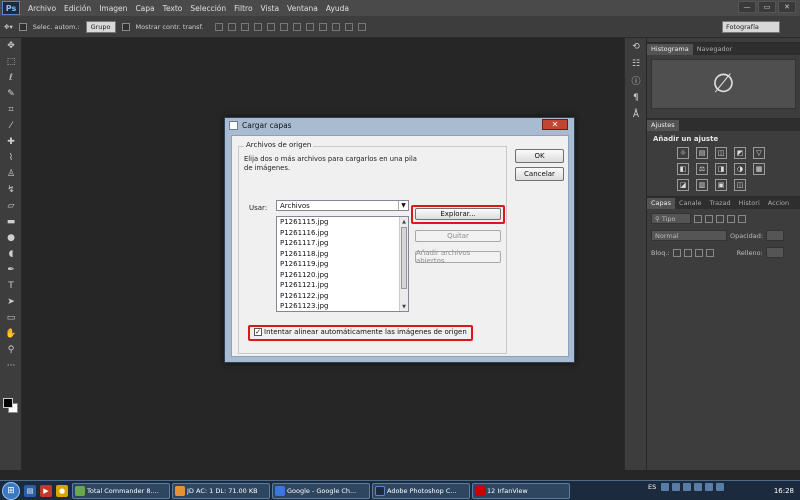 The height and width of the screenshot is (500, 800). Describe the element at coordinates (362, 26) in the screenshot. I see `distribute-right-icon` at that location.